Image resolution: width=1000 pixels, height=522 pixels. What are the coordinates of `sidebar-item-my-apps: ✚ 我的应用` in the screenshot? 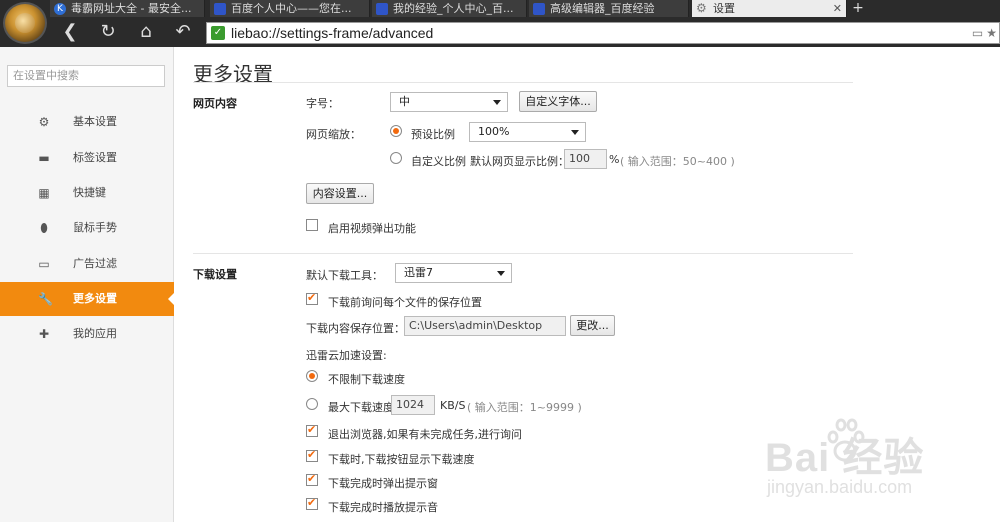 It's located at (87, 334).